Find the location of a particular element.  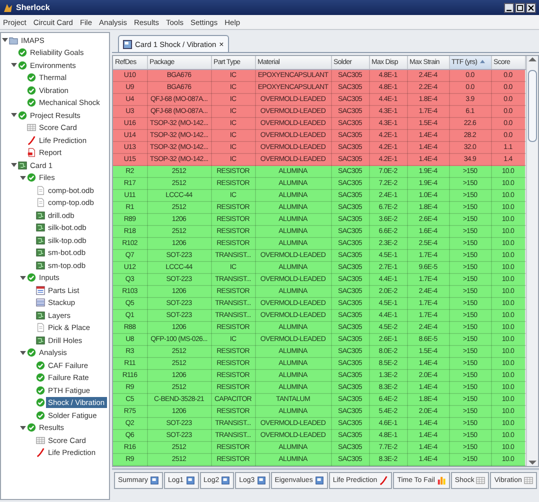

scroll-down-icon is located at coordinates (532, 462).